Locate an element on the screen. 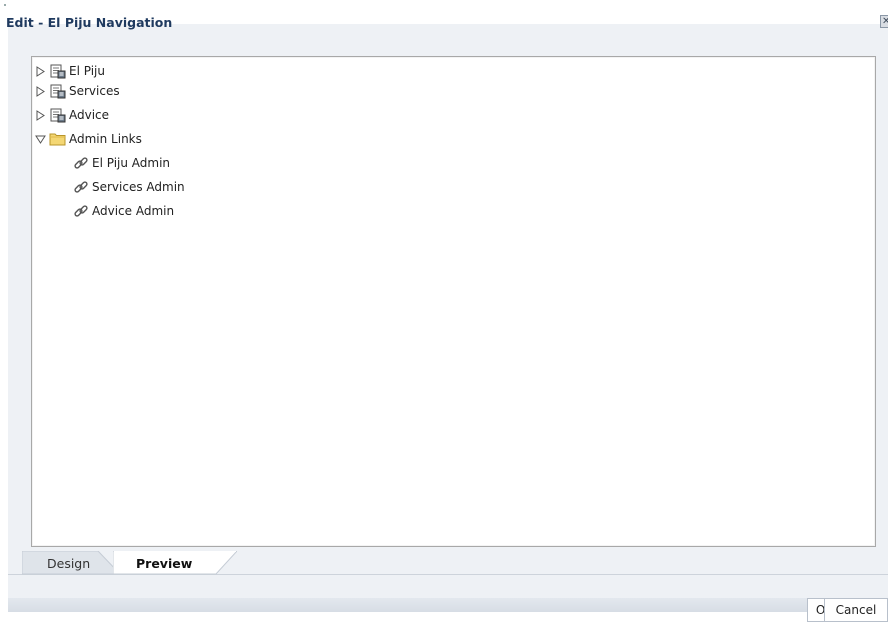  tree-item-admin-links: Admin Links is located at coordinates (88, 139).